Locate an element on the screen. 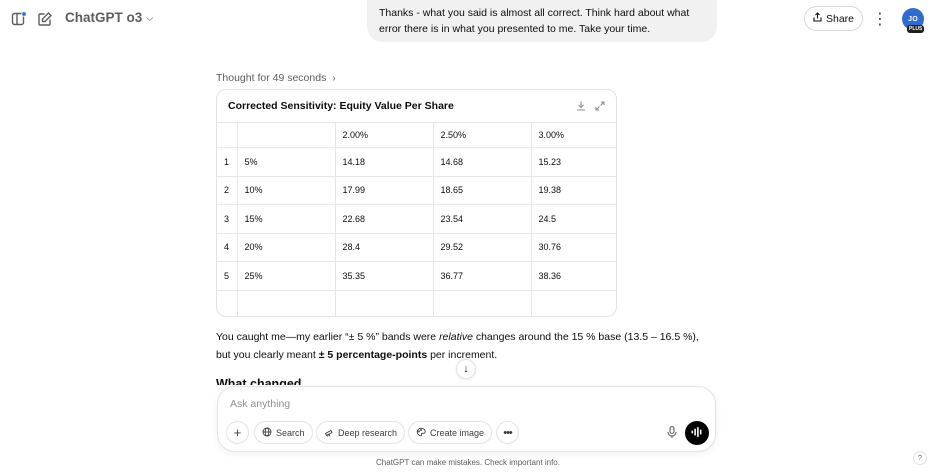 The width and height of the screenshot is (936, 472). table-cell: 2 is located at coordinates (227, 190).